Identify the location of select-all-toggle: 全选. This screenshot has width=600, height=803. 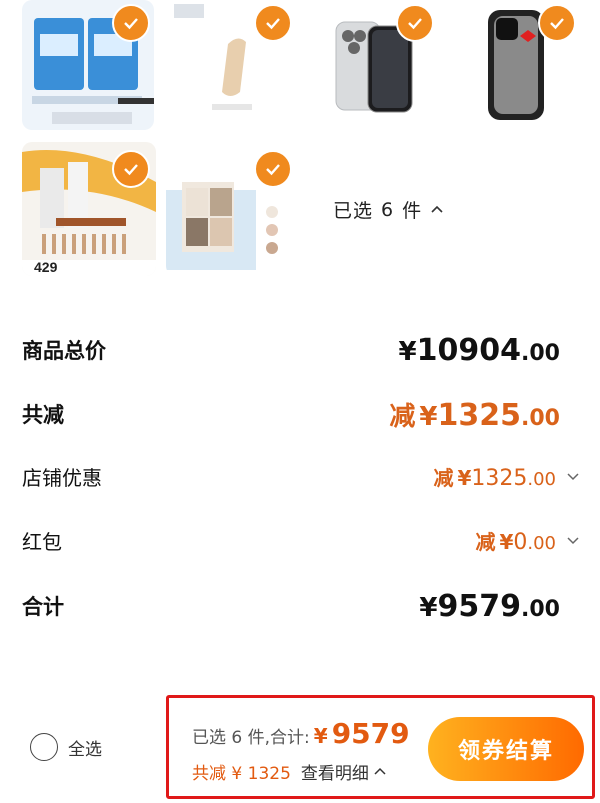
(66, 747).